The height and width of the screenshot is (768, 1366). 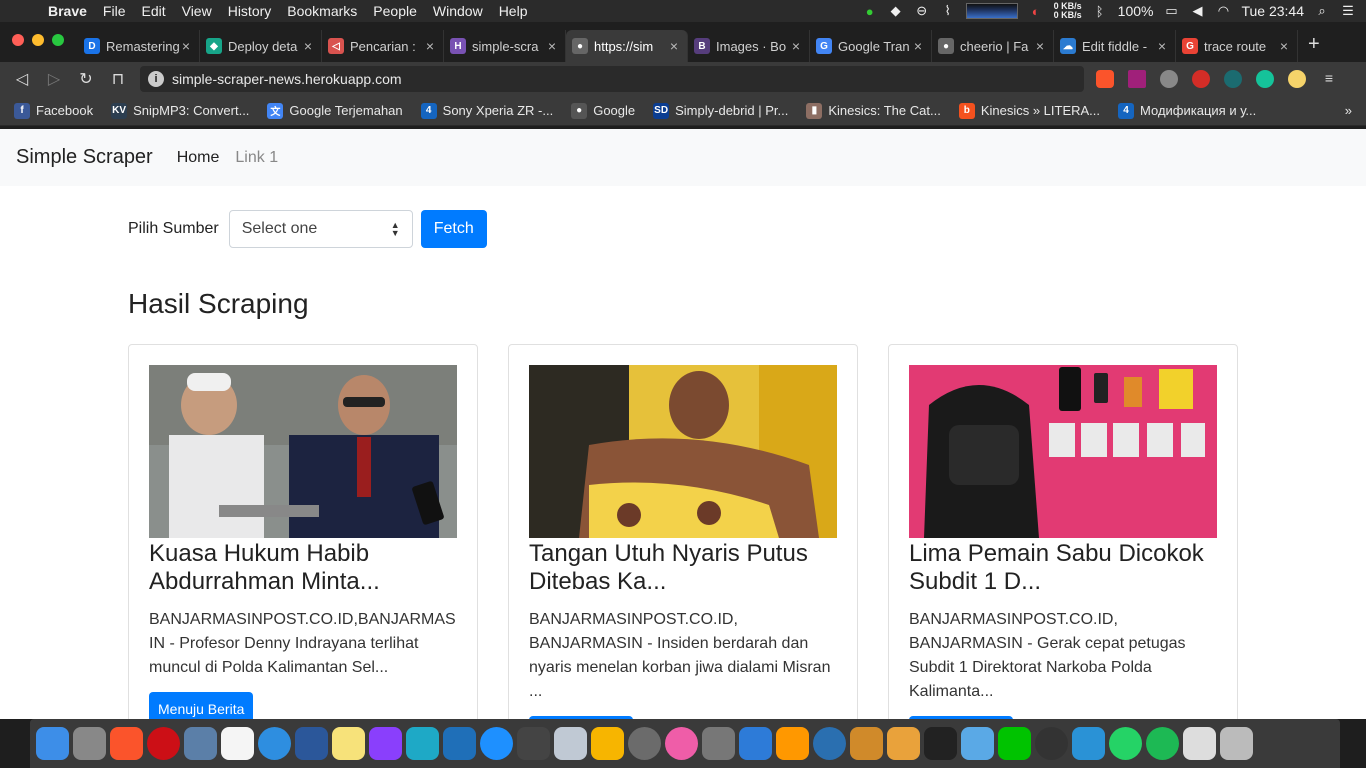 I want to click on site-brand: Simple Scraper, so click(x=84, y=157).